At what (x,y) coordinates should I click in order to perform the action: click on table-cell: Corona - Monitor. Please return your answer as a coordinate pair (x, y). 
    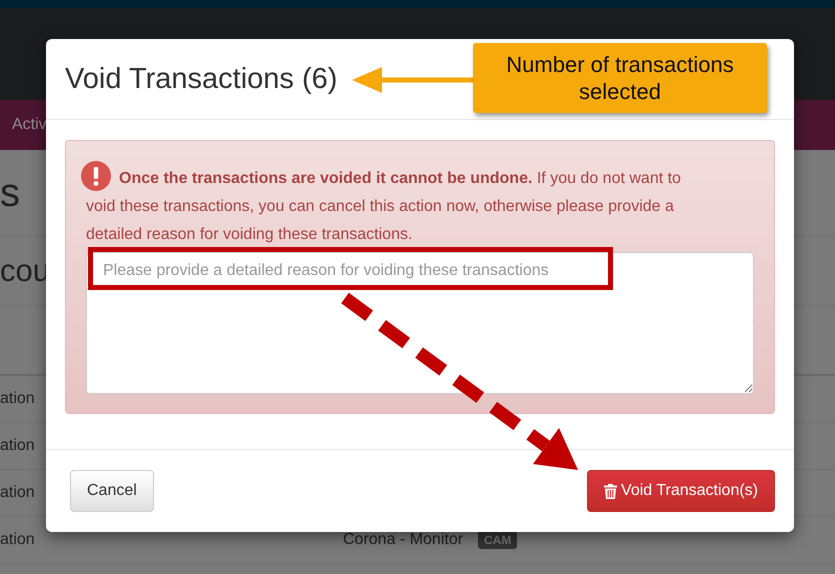
    Looking at the image, I should click on (403, 540).